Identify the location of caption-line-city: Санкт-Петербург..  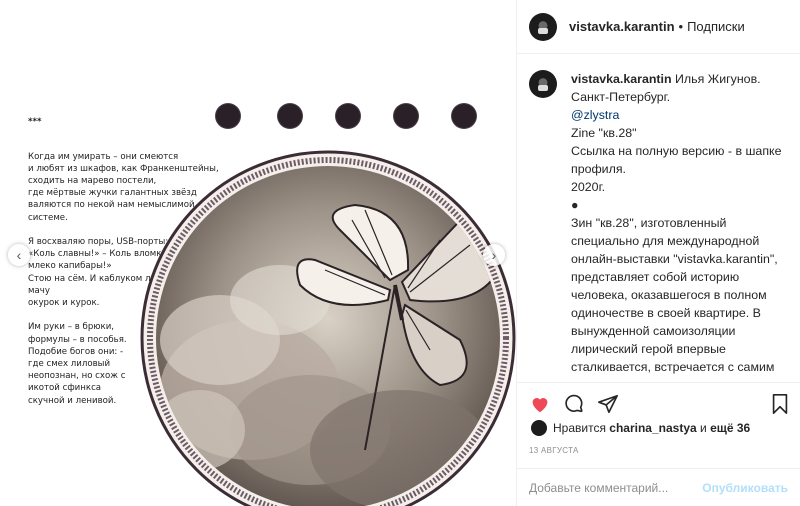
(621, 97).